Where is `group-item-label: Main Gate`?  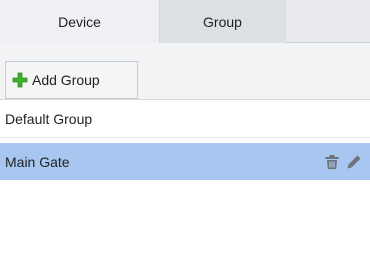 group-item-label: Main Gate is located at coordinates (37, 161).